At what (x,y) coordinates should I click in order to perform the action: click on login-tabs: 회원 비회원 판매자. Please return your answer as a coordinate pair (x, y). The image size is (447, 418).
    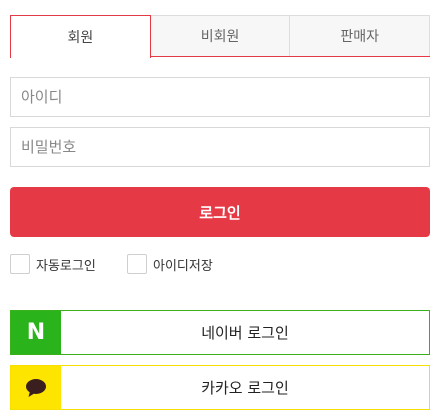
    Looking at the image, I should click on (220, 36).